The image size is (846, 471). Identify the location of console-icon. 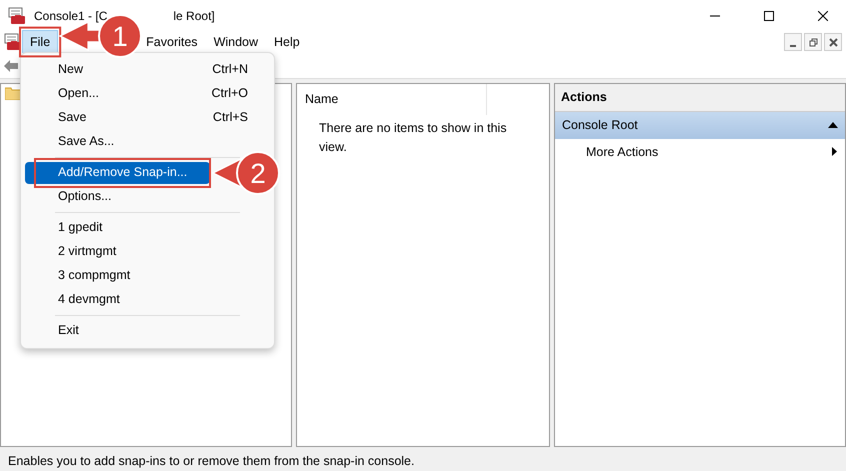
(17, 15).